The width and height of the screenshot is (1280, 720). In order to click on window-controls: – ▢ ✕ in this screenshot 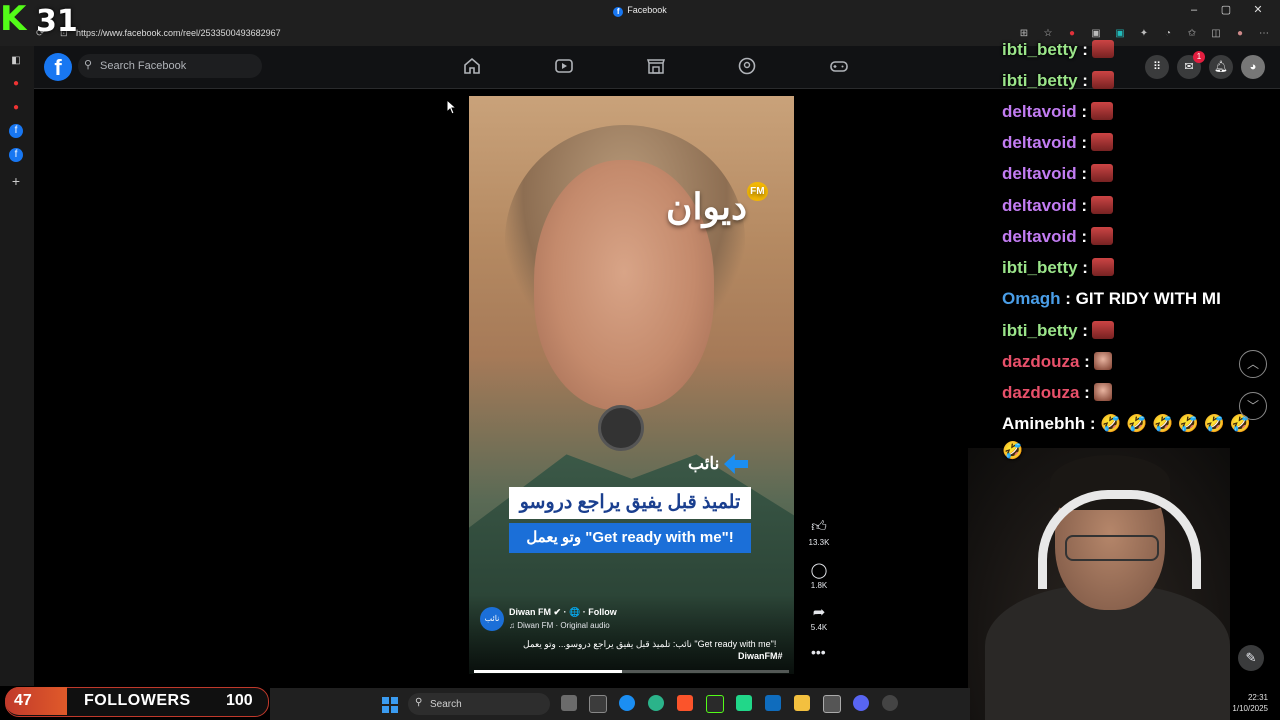, I will do `click(1226, 9)`.